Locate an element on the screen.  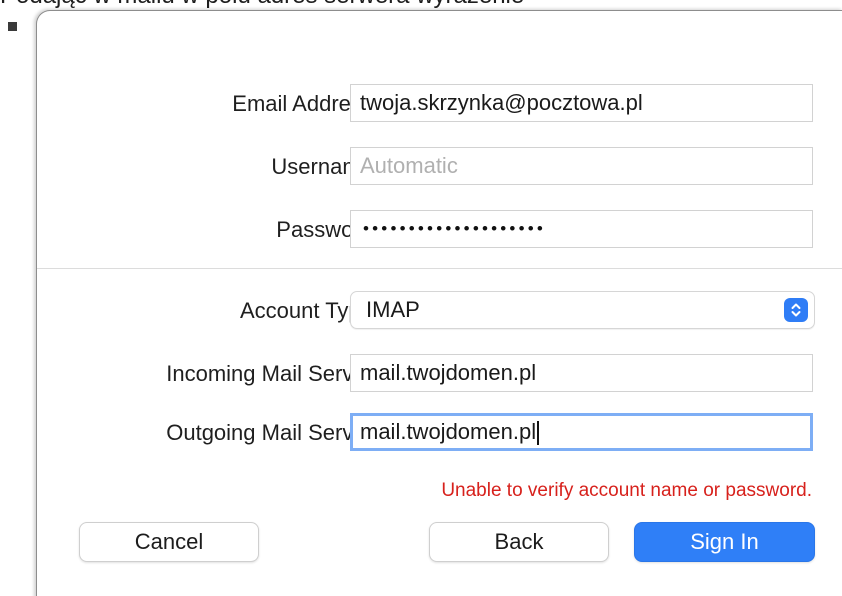
text-caret is located at coordinates (538, 433).